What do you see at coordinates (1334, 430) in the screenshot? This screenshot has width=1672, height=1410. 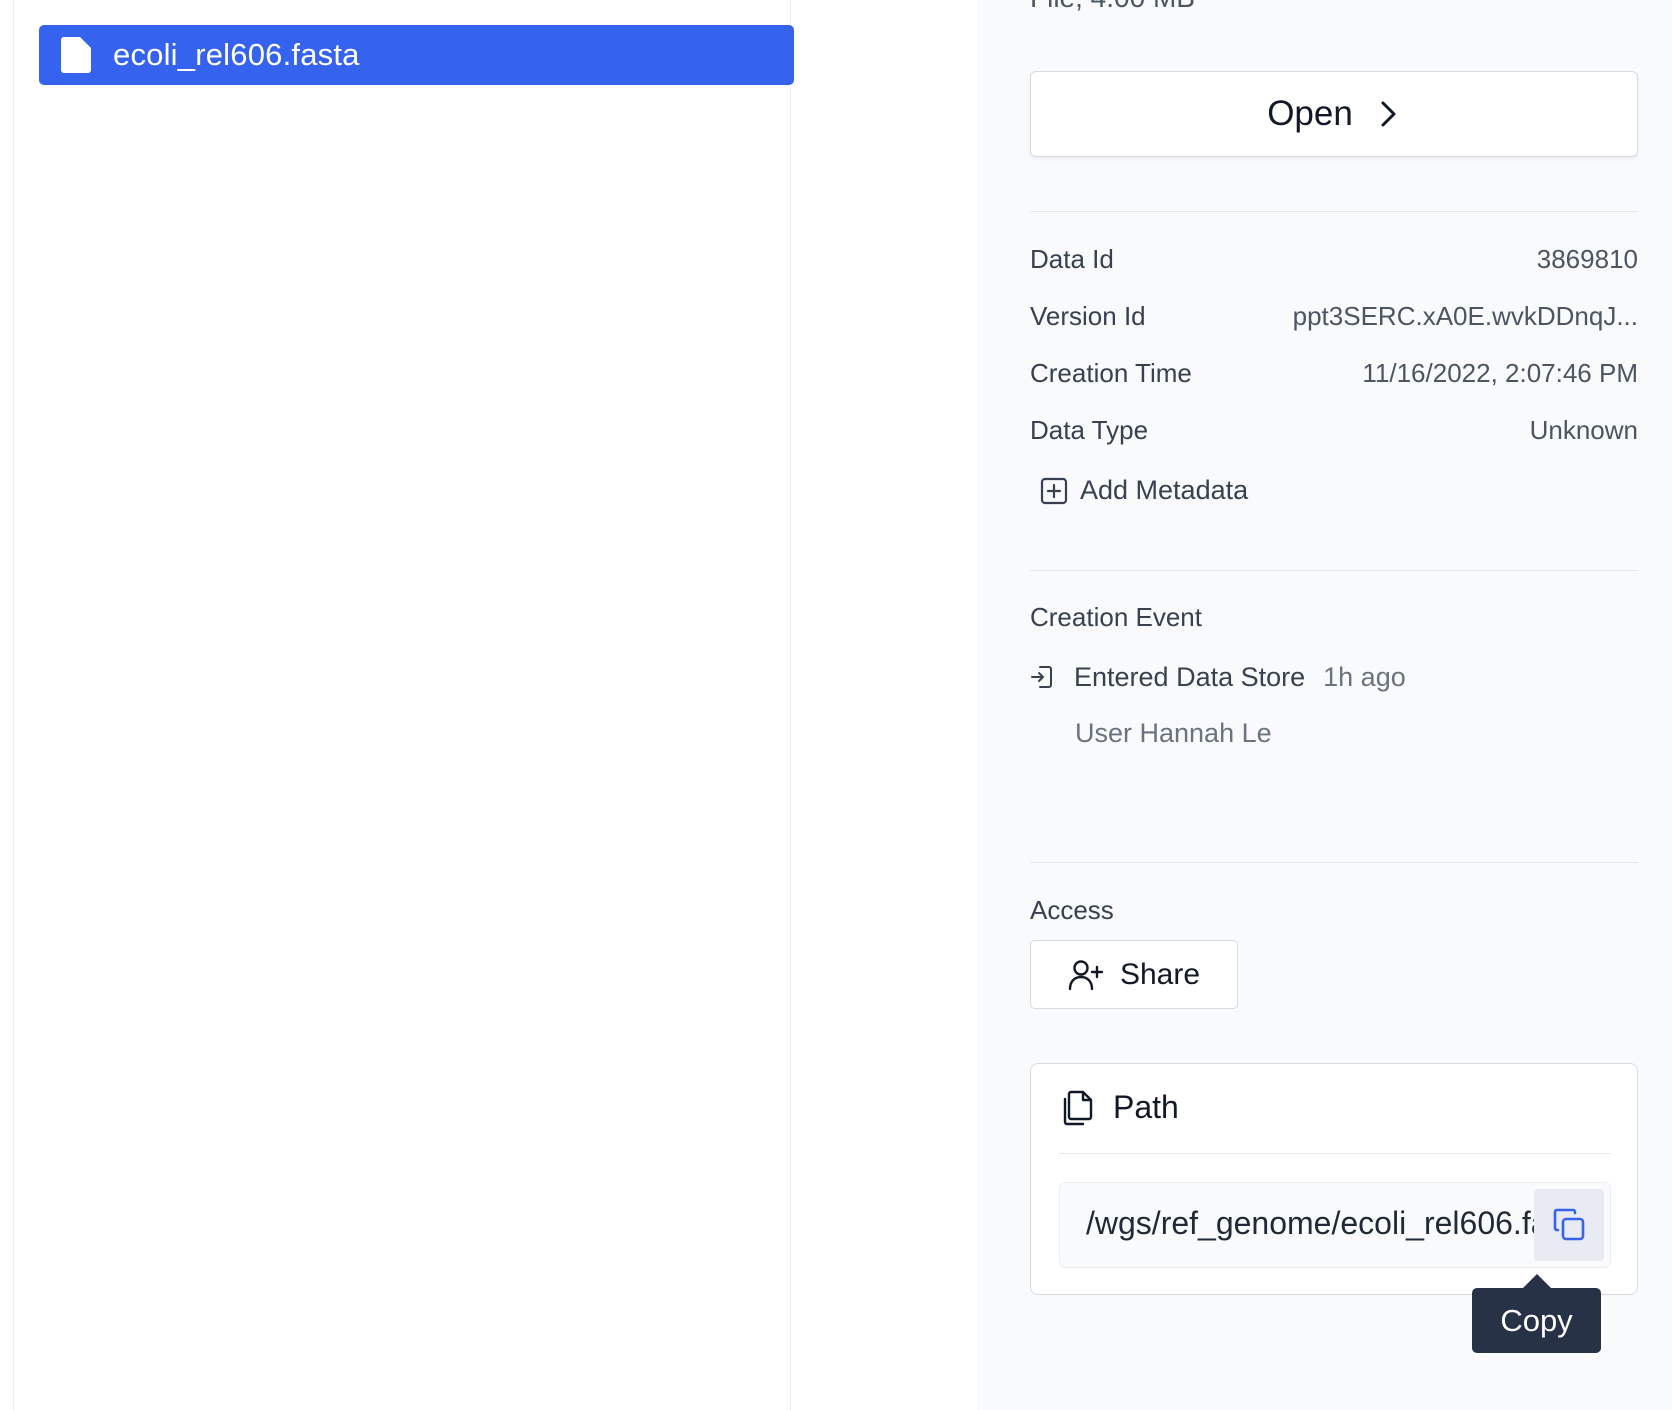 I see `metadata-row-data-type: Data Type Unknown` at bounding box center [1334, 430].